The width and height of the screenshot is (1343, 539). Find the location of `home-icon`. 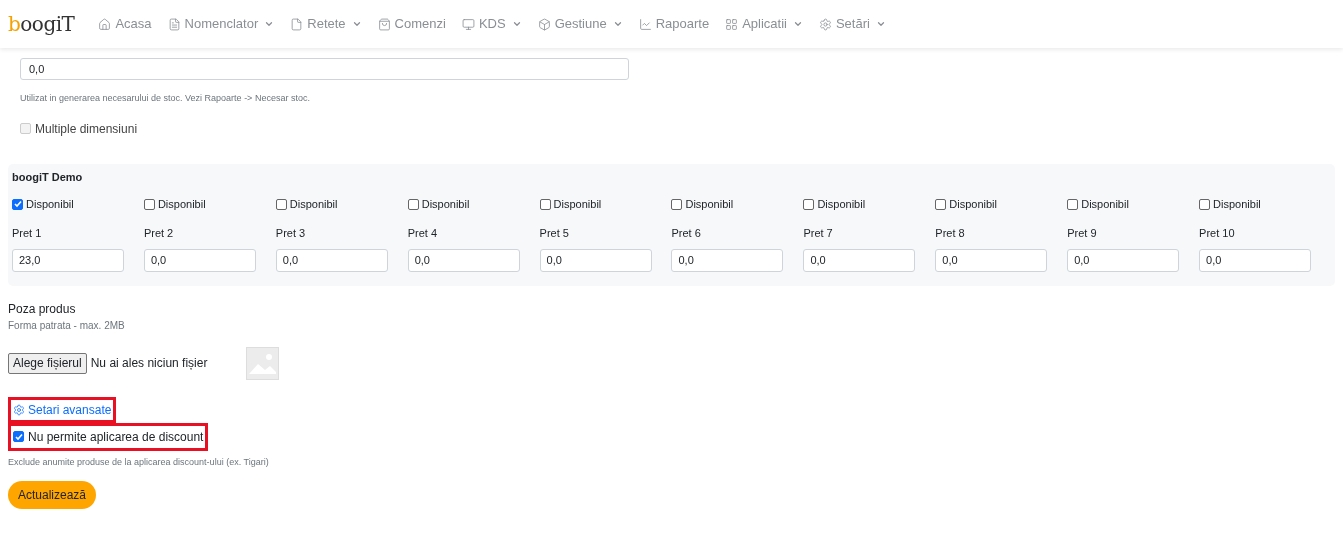

home-icon is located at coordinates (105, 24).